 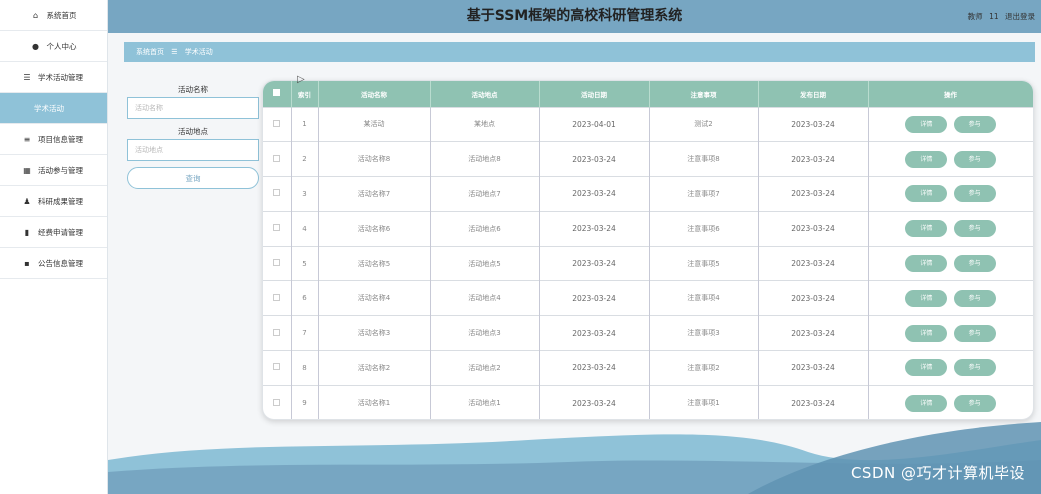 What do you see at coordinates (61, 46) in the screenshot?
I see `sidebar-item-label: 个人中心` at bounding box center [61, 46].